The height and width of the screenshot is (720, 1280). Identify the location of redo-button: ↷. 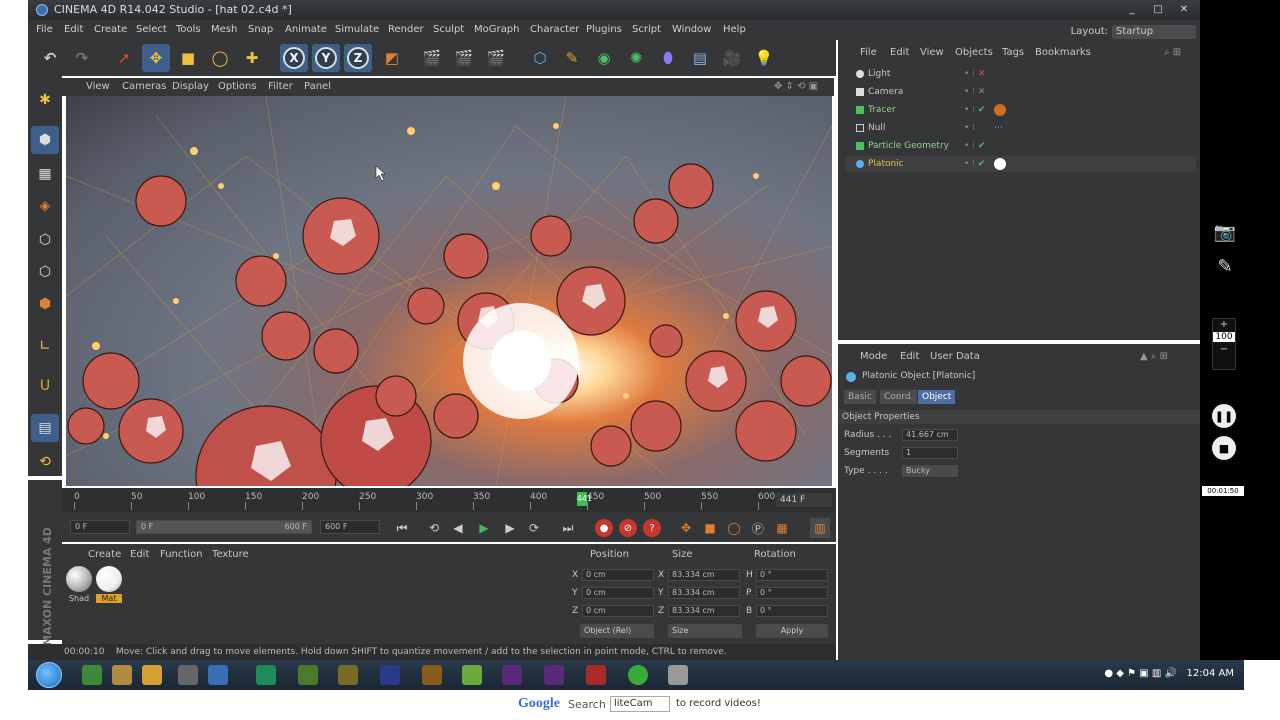
(82, 58).